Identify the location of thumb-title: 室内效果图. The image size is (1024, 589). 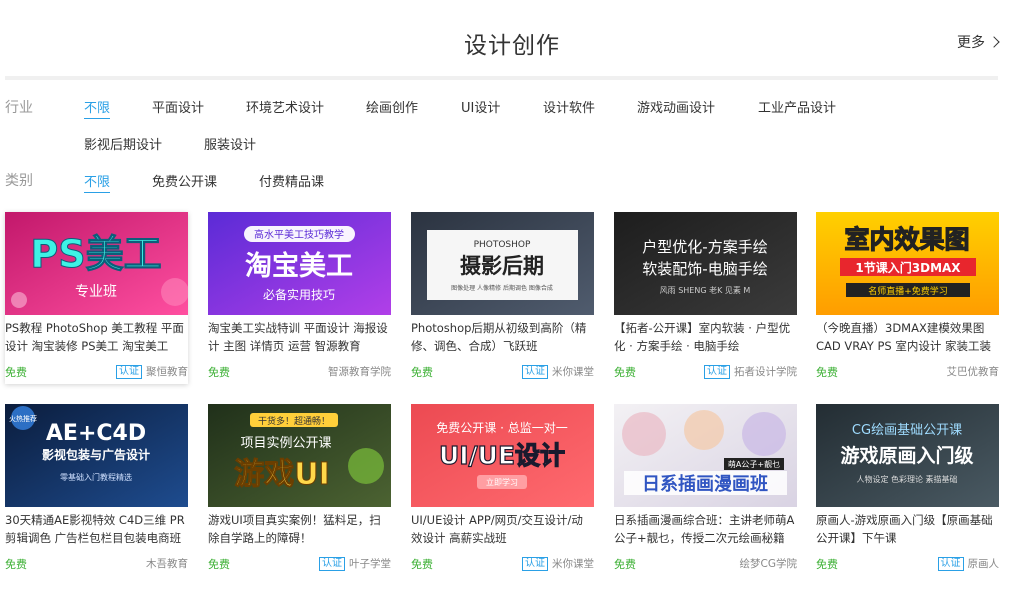
(906, 239).